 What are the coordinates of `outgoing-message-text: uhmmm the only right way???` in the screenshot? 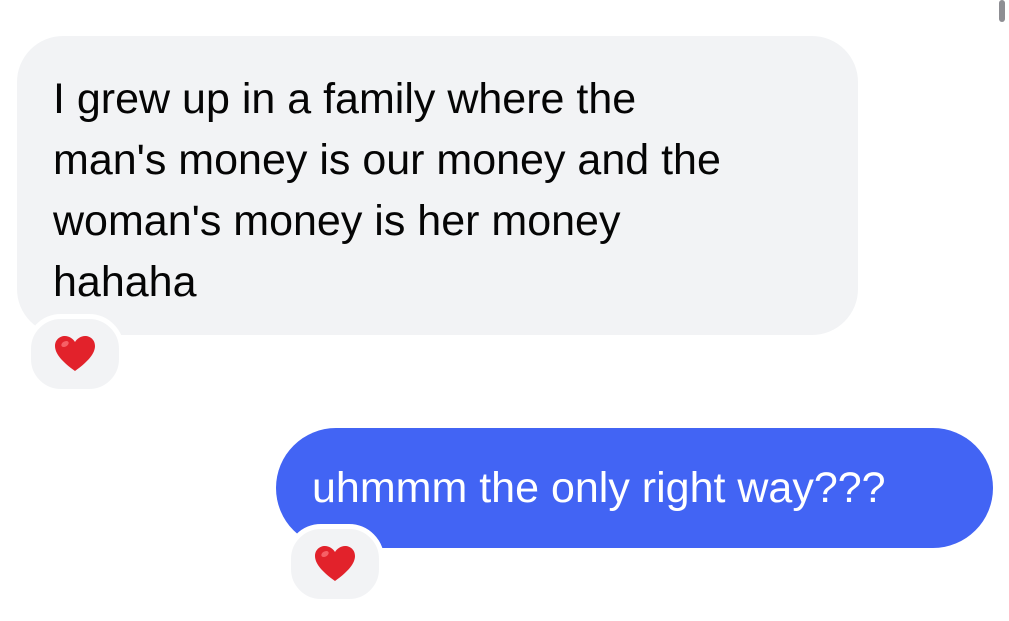 It's located at (599, 487).